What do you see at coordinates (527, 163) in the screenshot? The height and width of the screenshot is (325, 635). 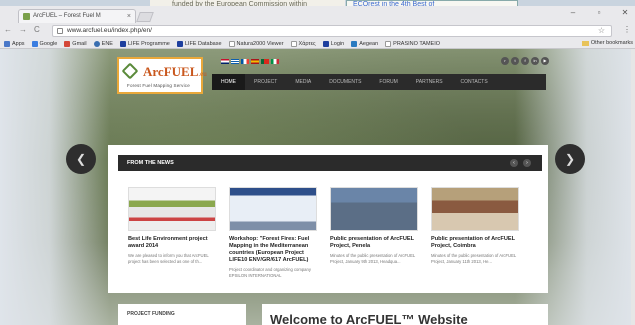 I see `news-next-icon: ›` at bounding box center [527, 163].